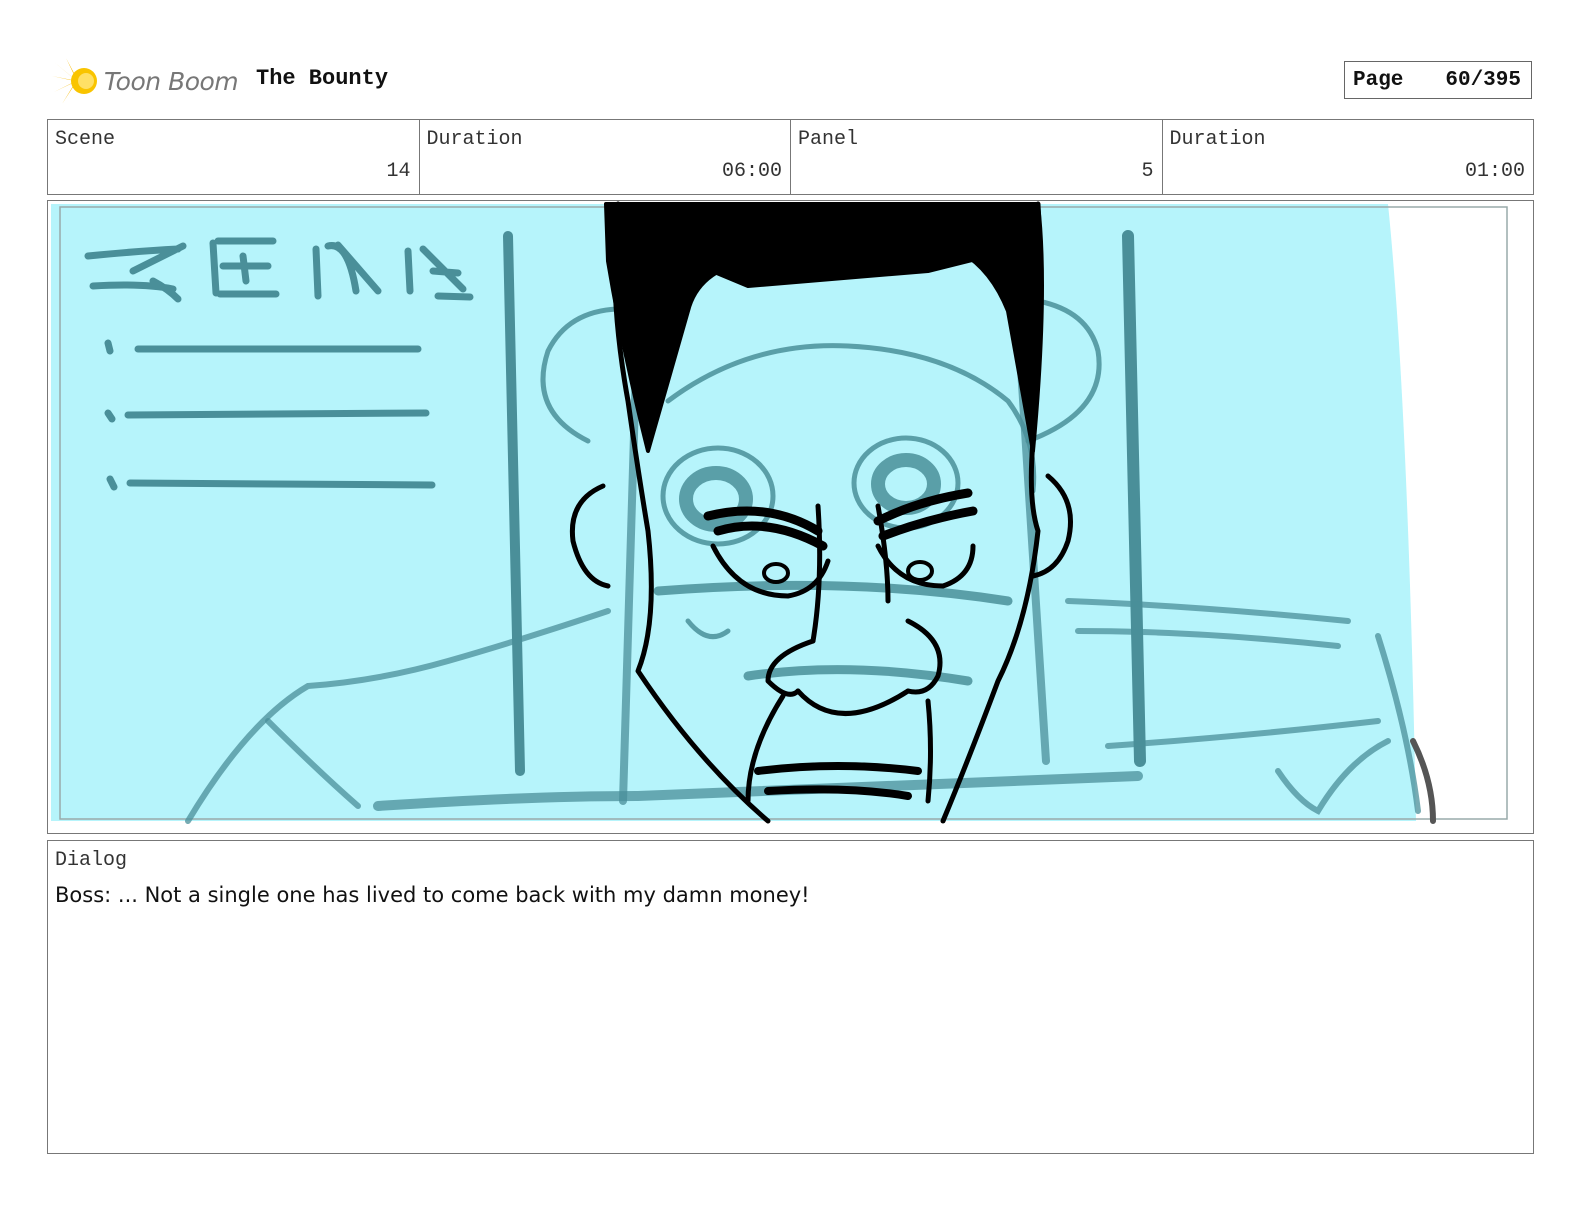 The width and height of the screenshot is (1584, 1224). Describe the element at coordinates (85, 139) in the screenshot. I see `scene-label: Scene` at that location.